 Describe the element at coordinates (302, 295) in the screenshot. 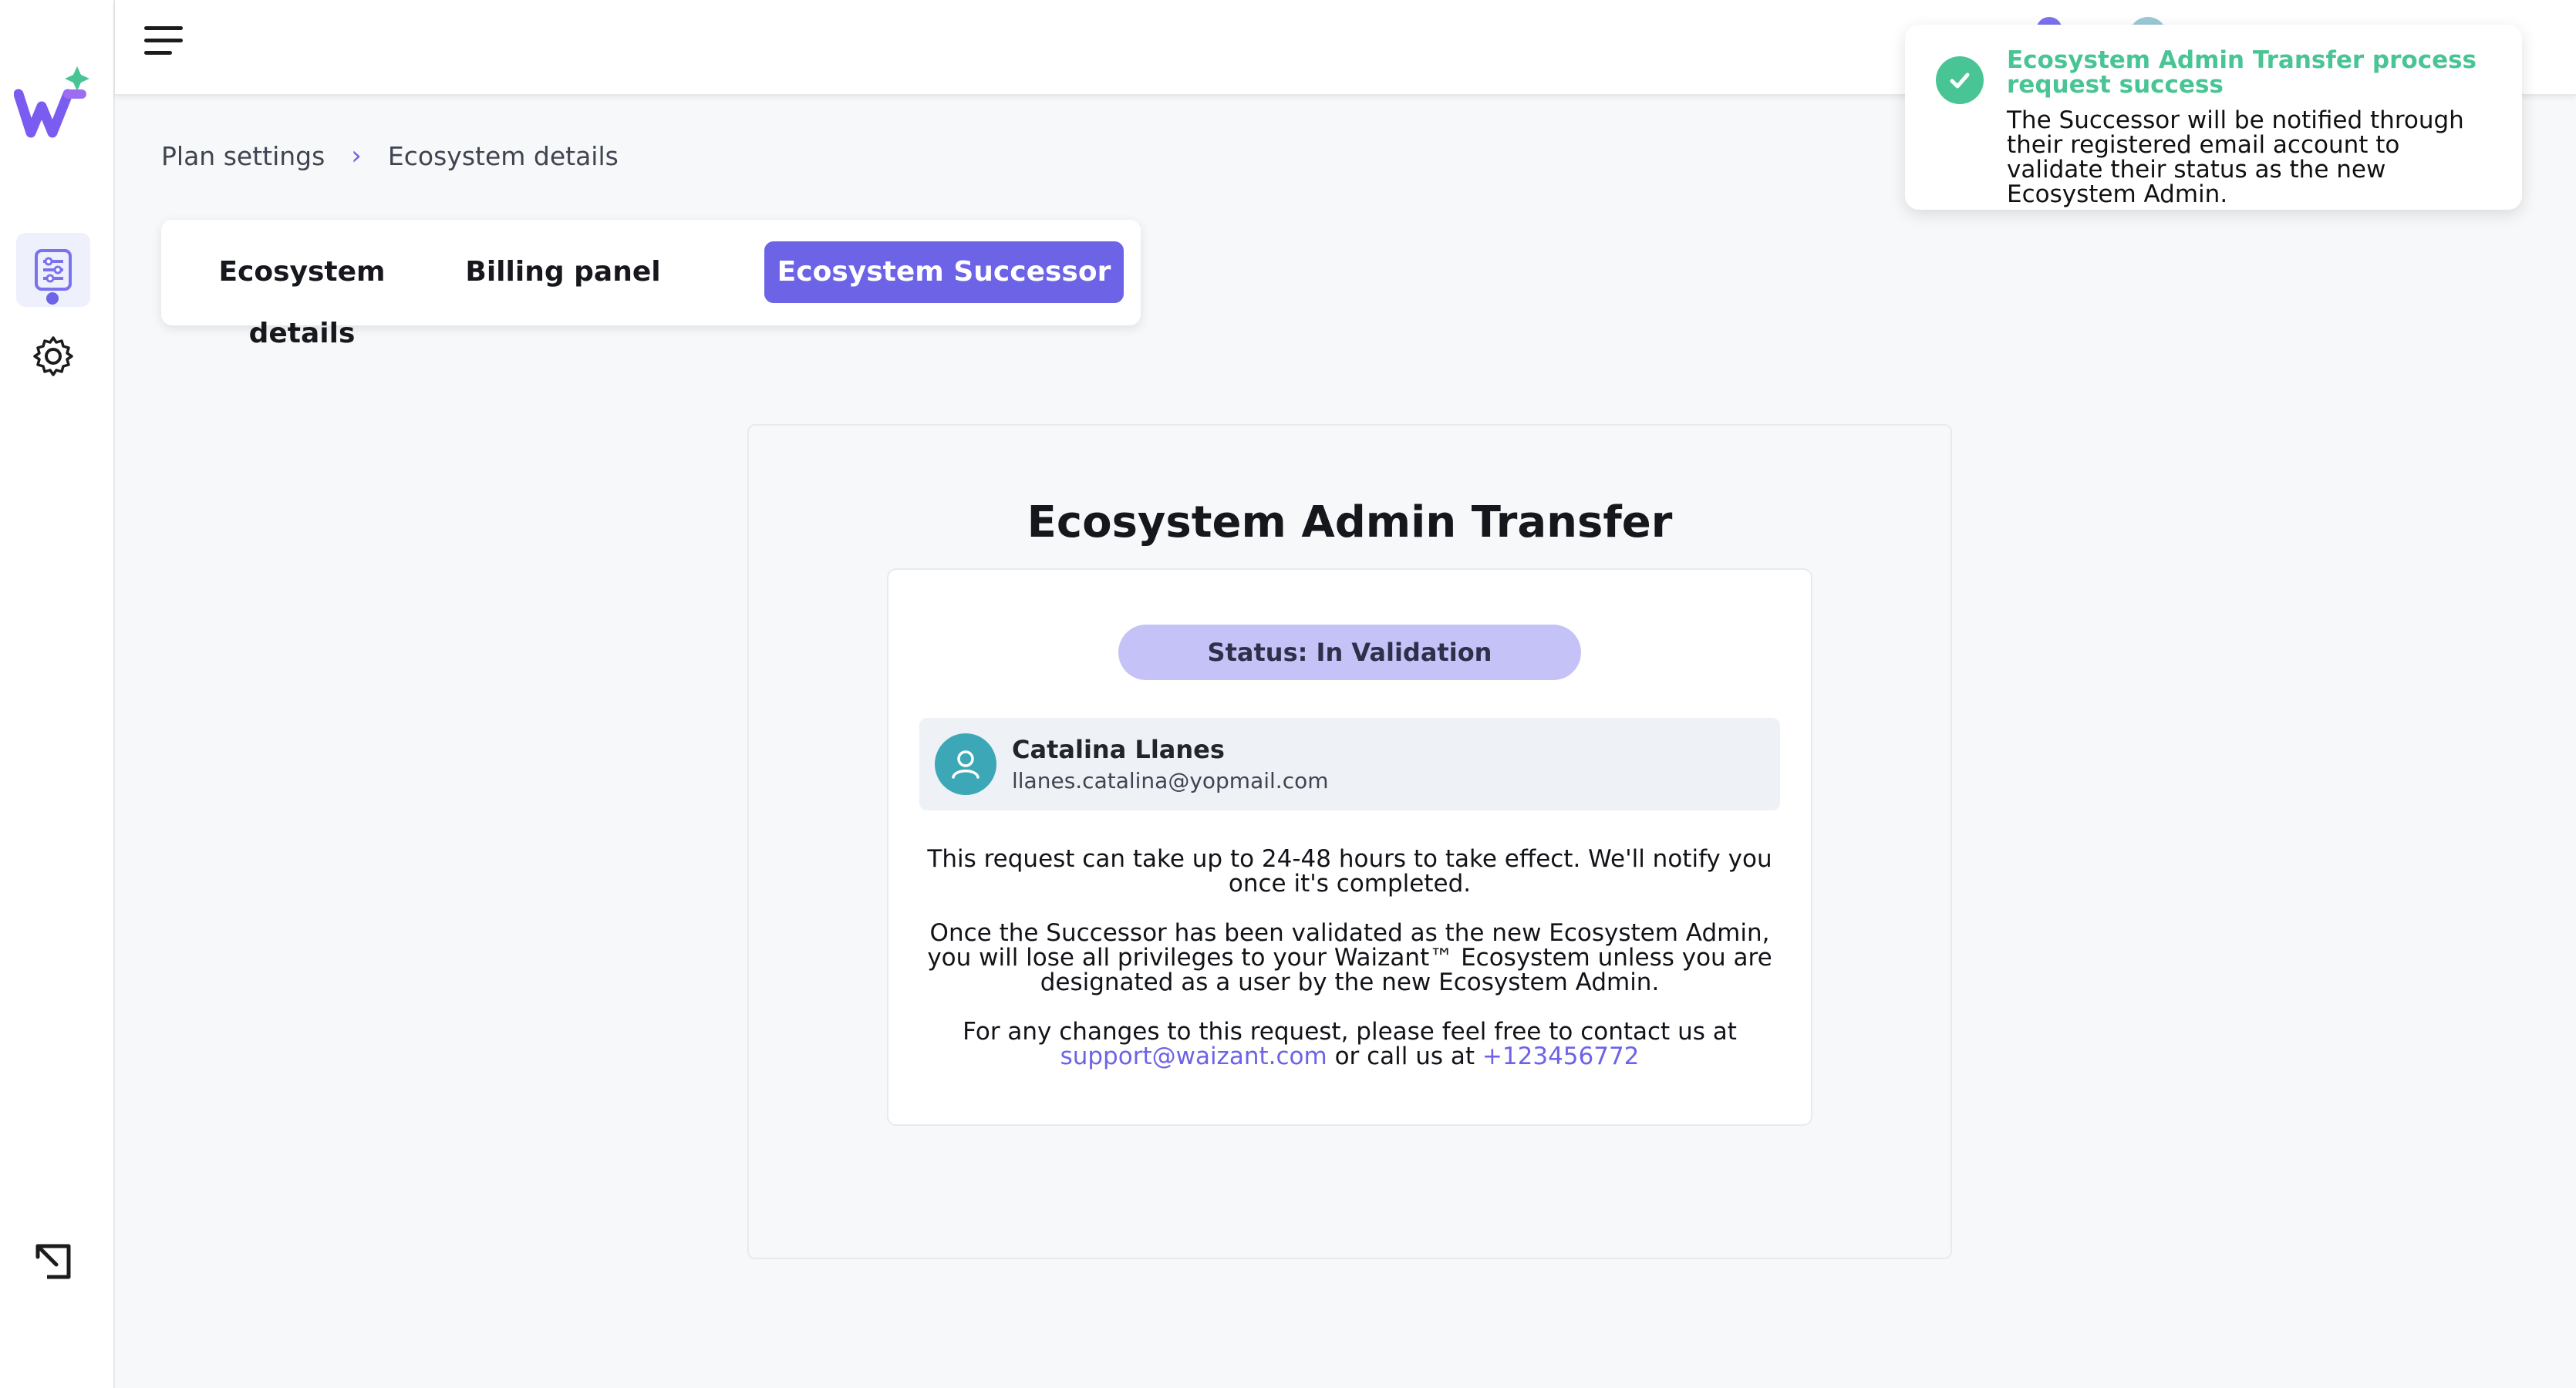

I see `tab-ecosystem-details: Ecosystem details` at that location.